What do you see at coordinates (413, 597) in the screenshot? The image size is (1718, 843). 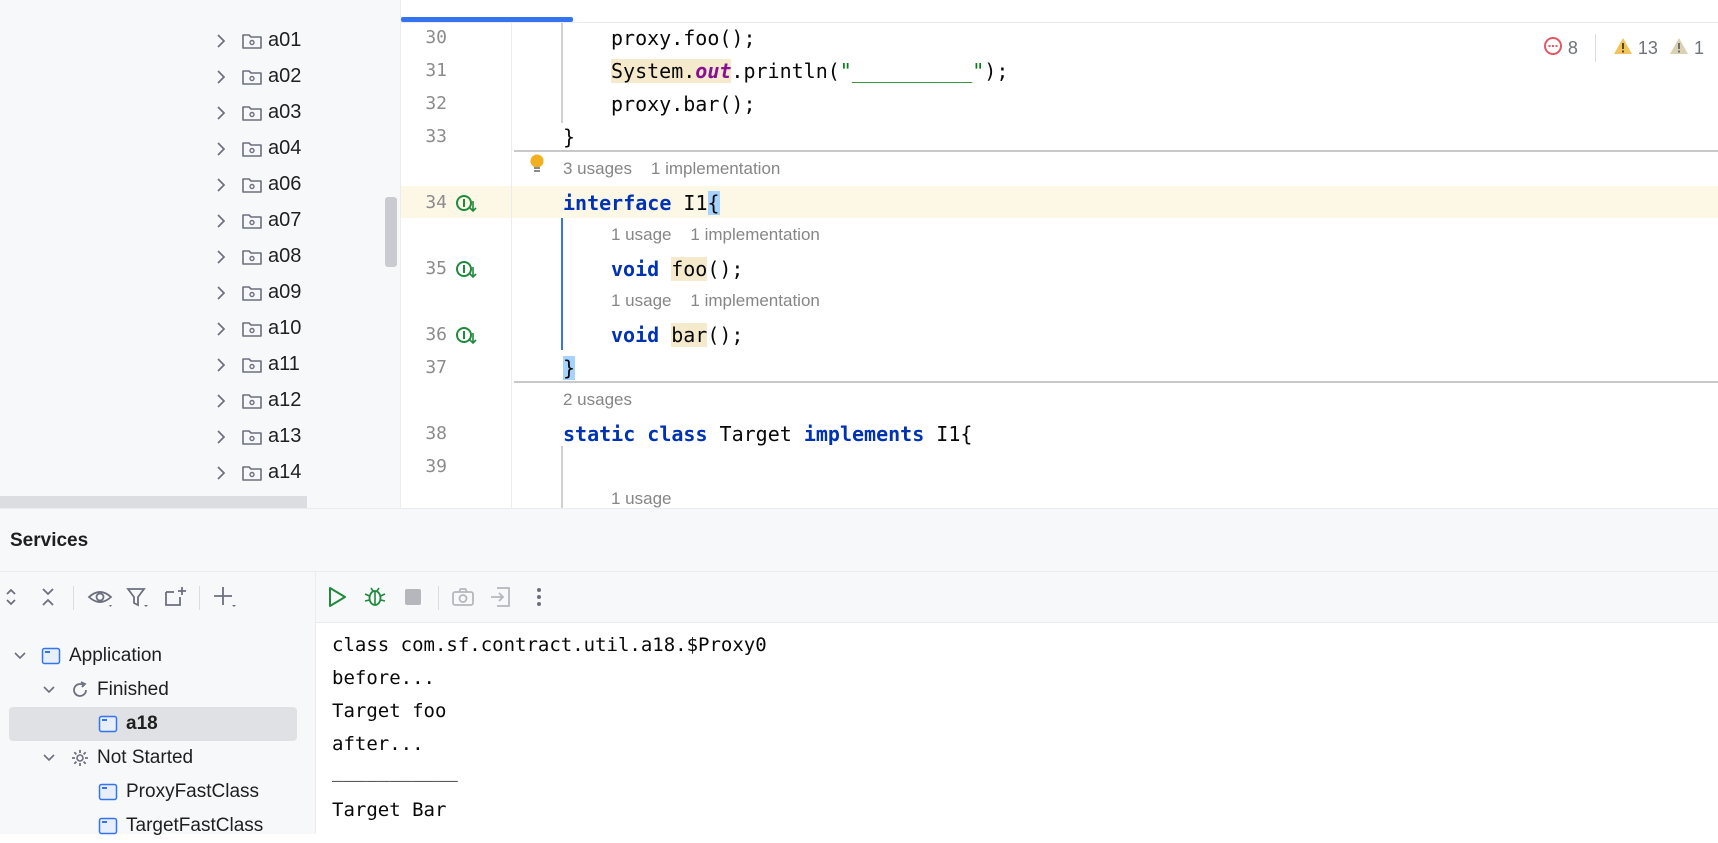 I see `stop-icon` at bounding box center [413, 597].